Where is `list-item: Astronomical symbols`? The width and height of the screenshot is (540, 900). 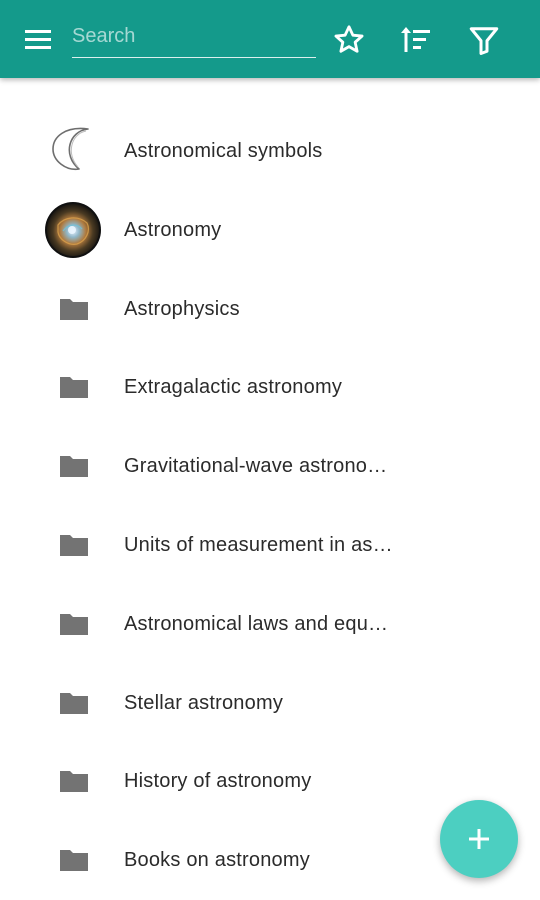 list-item: Astronomical symbols is located at coordinates (270, 151).